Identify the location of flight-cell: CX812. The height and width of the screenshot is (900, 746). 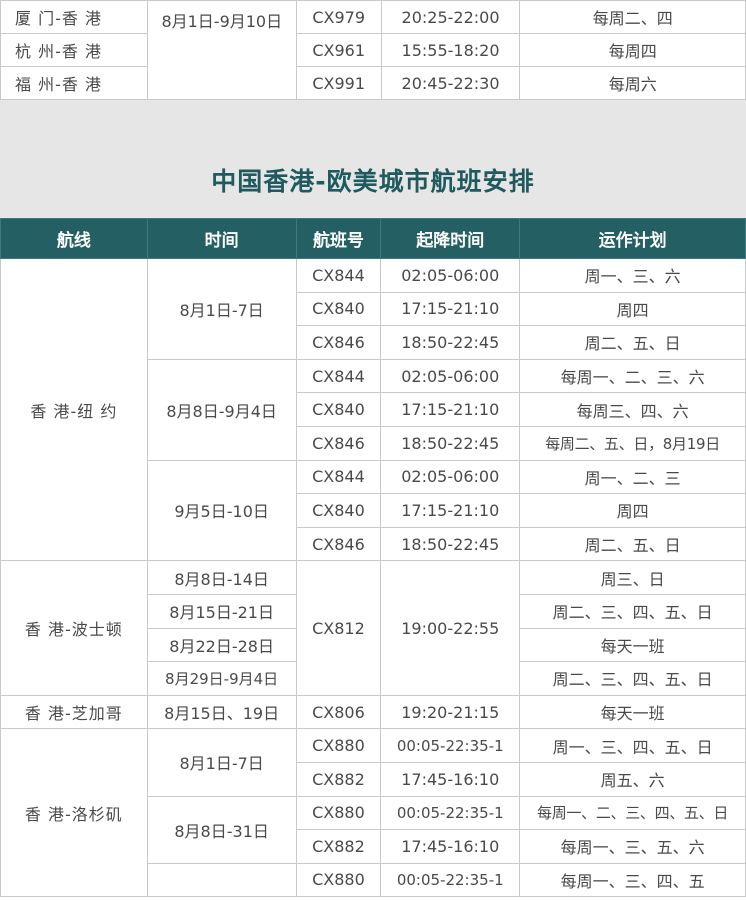
(338, 628).